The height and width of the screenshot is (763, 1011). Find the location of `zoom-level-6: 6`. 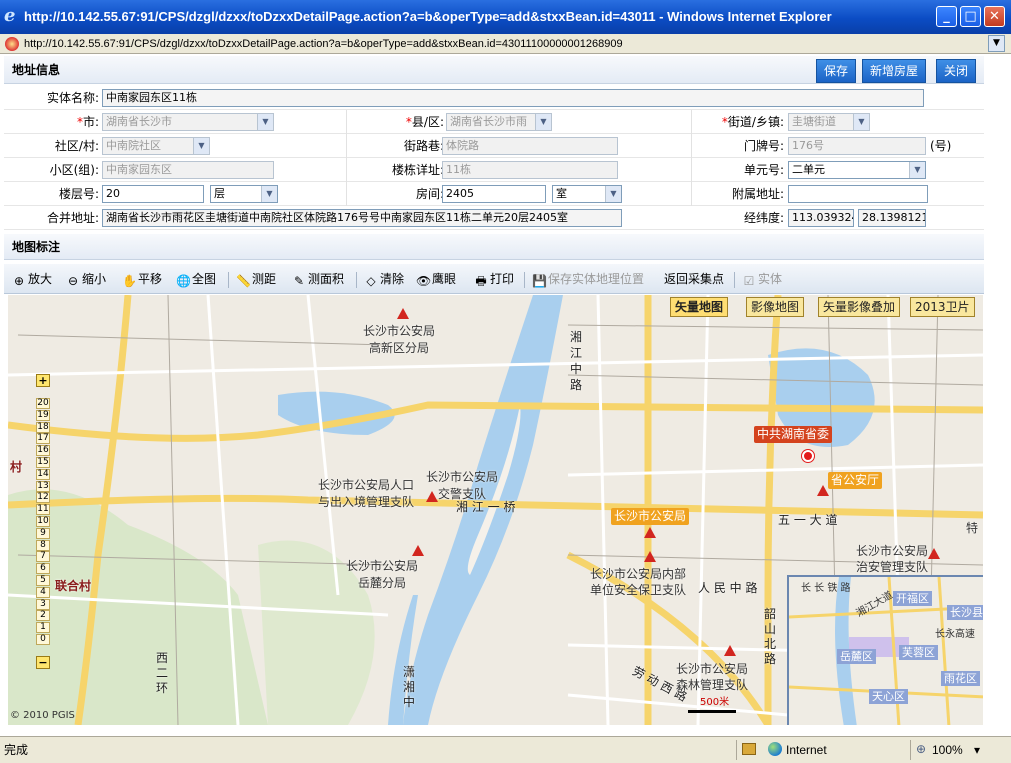

zoom-level-6: 6 is located at coordinates (43, 569).